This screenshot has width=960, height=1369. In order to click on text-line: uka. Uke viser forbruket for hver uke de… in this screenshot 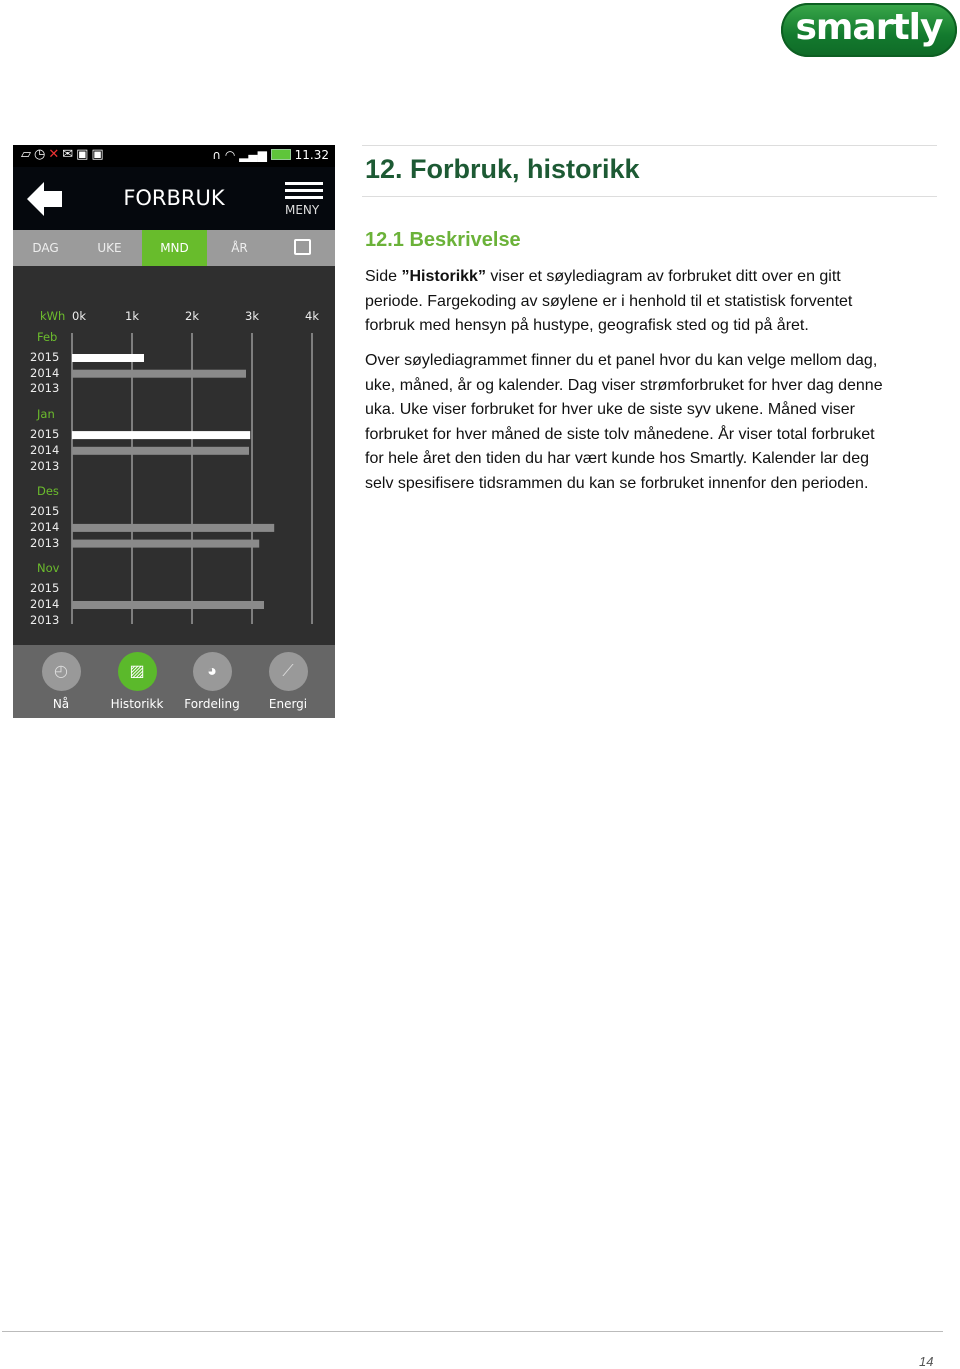, I will do `click(610, 409)`.